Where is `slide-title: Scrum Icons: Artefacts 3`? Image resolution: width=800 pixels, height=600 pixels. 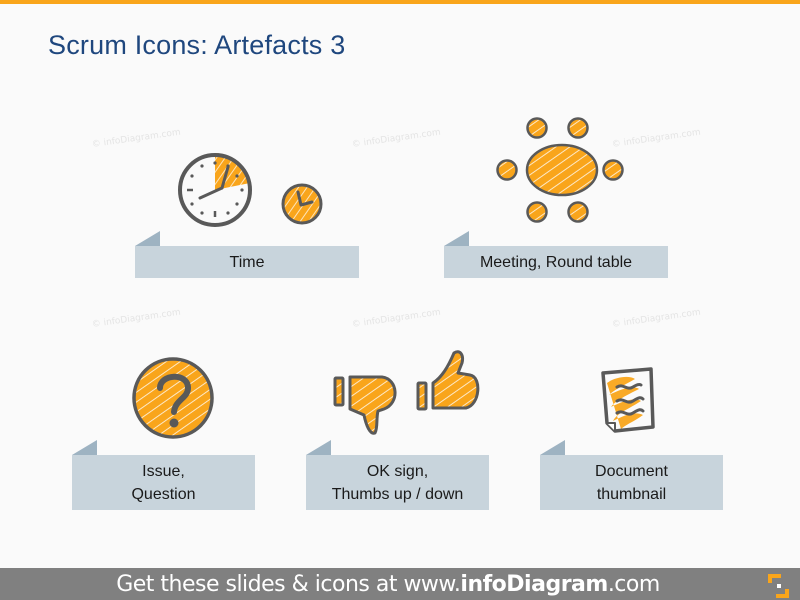
slide-title: Scrum Icons: Artefacts 3 is located at coordinates (197, 45).